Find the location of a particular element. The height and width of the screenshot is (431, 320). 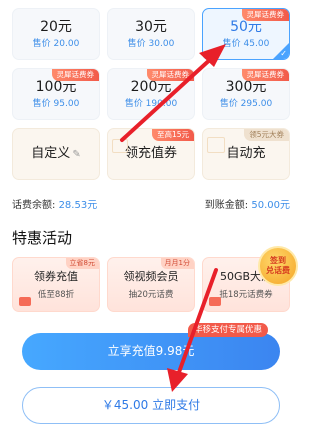

coupon-icon is located at coordinates (120, 146).